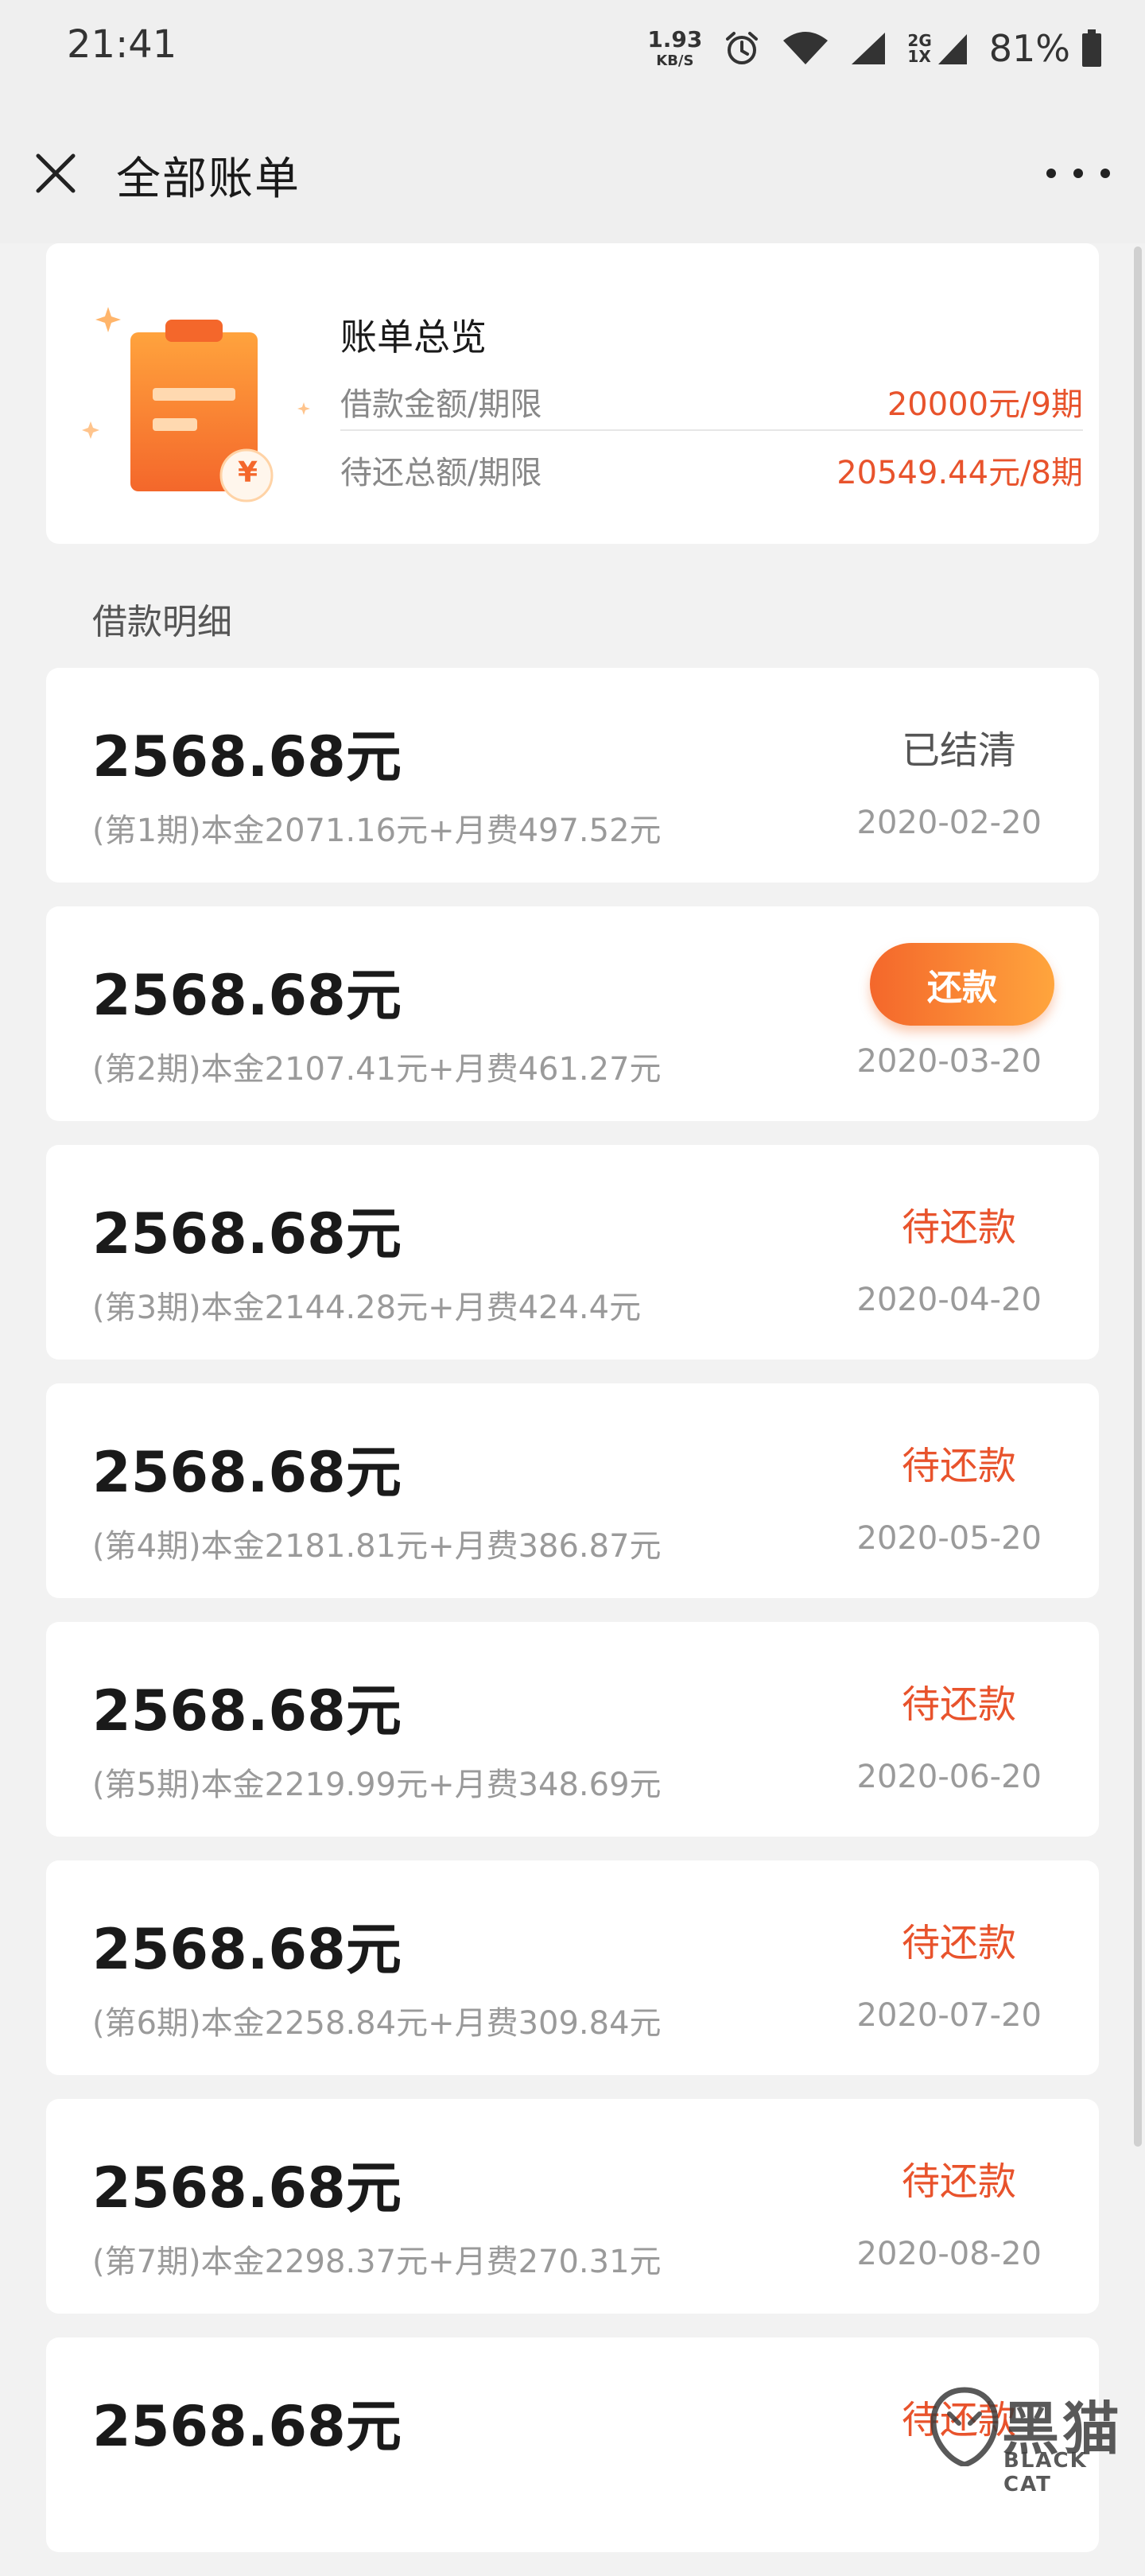  I want to click on battery-icon, so click(1091, 48).